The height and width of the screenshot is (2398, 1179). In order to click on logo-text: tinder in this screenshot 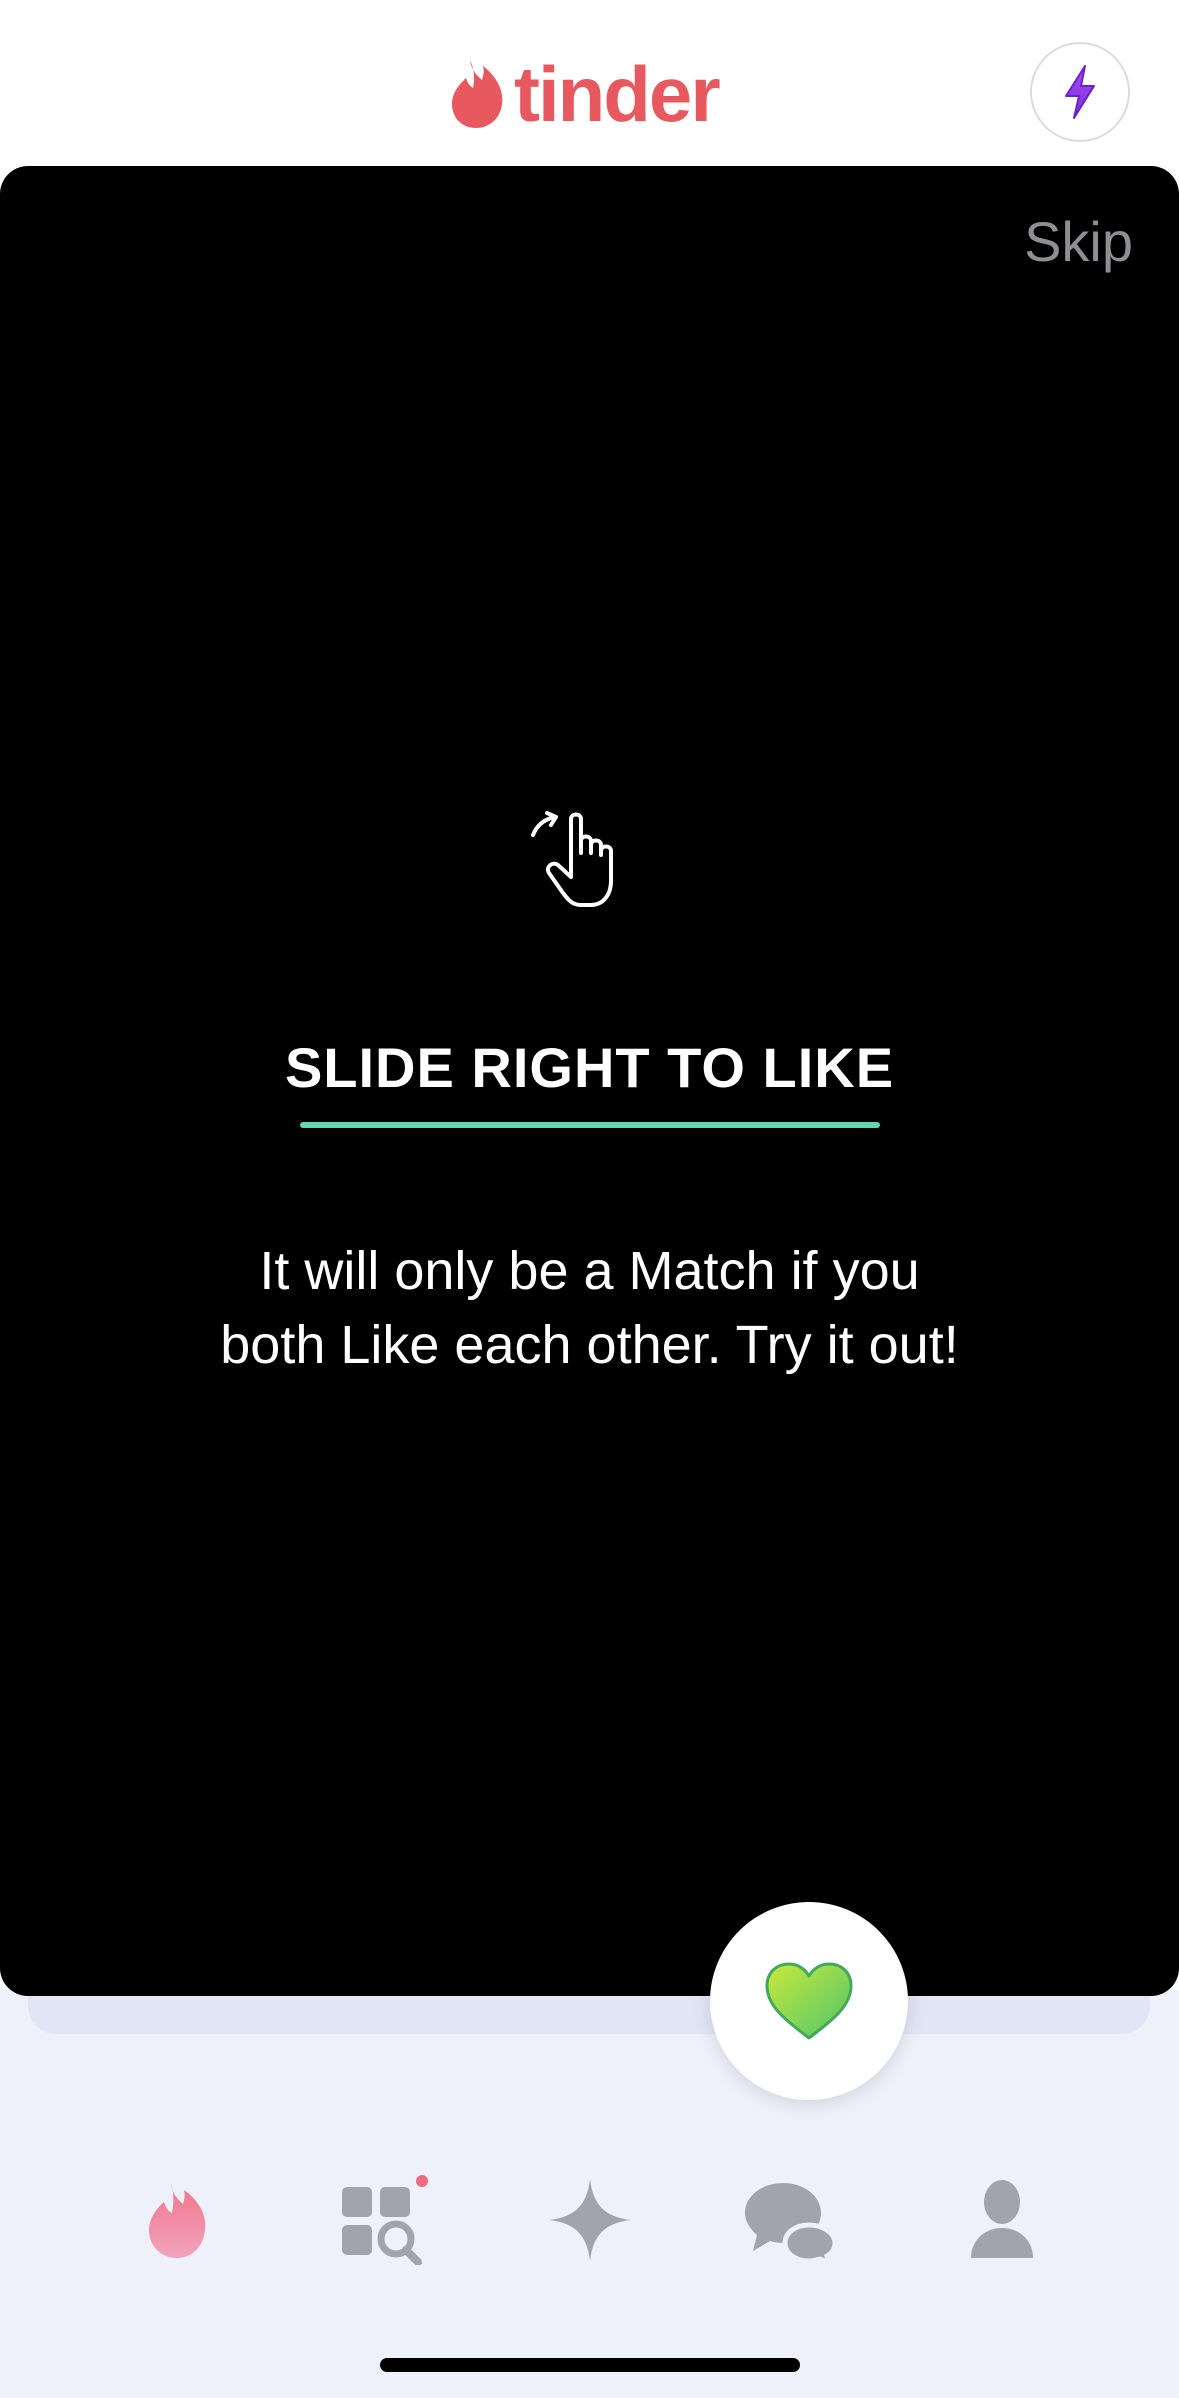, I will do `click(617, 94)`.